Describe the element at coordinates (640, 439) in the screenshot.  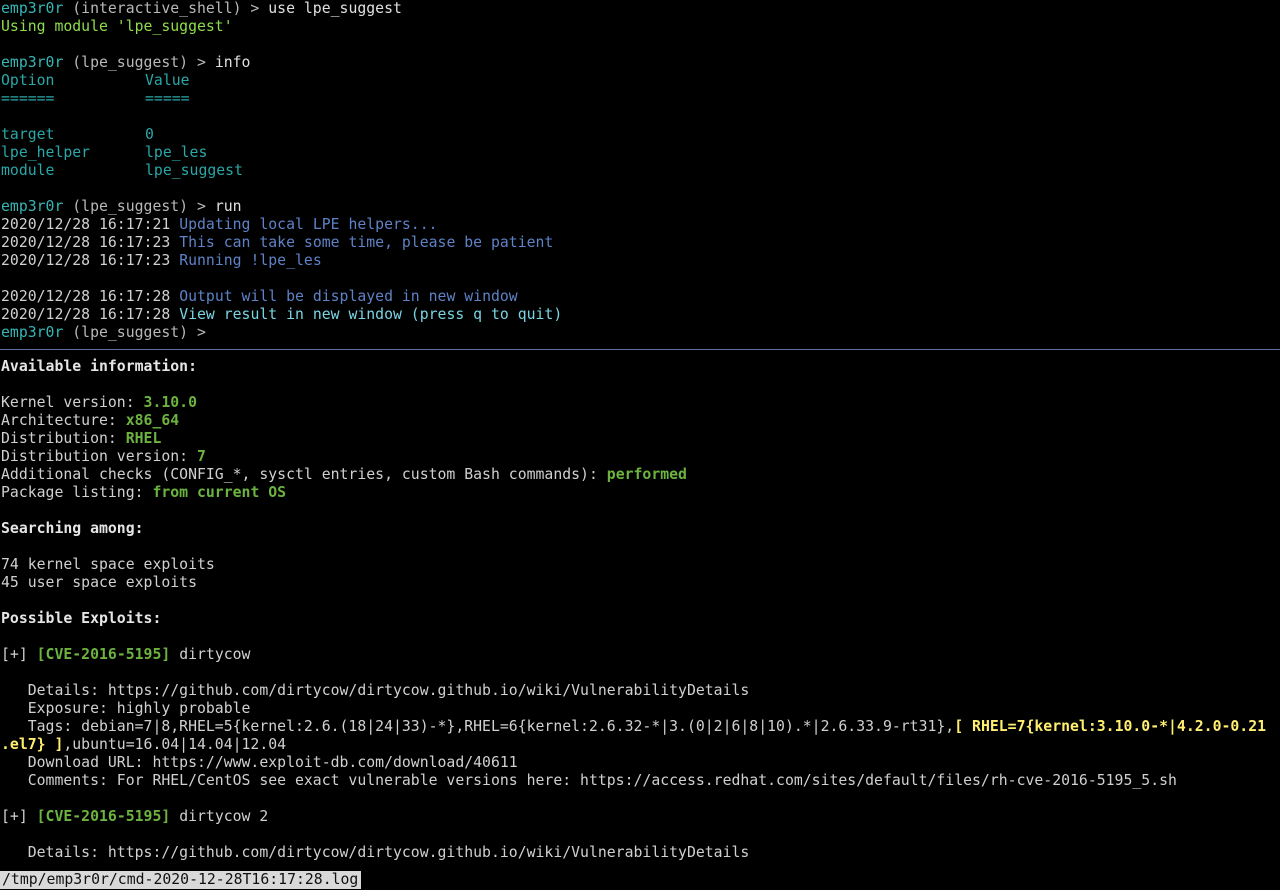
I see `distribution: Distribution: RHEL` at that location.